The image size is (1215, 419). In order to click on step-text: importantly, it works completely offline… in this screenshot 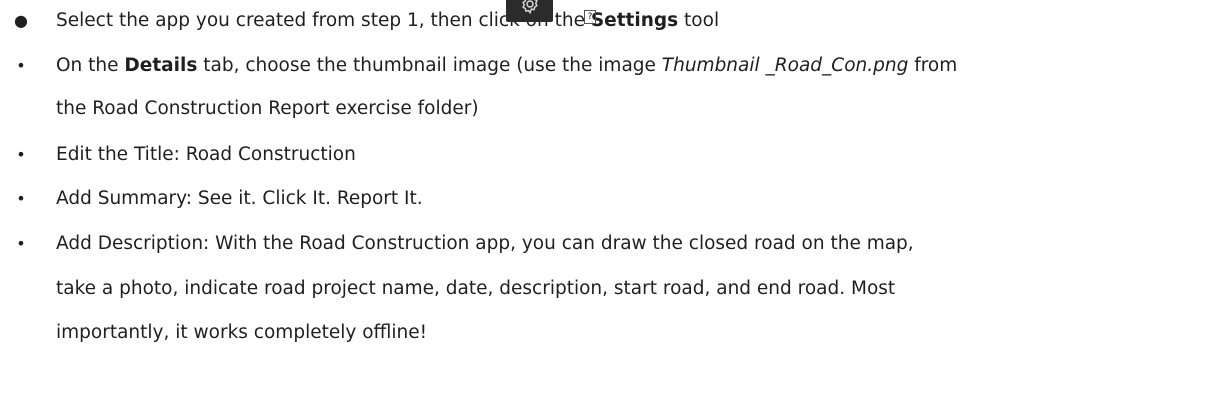, I will do `click(242, 332)`.